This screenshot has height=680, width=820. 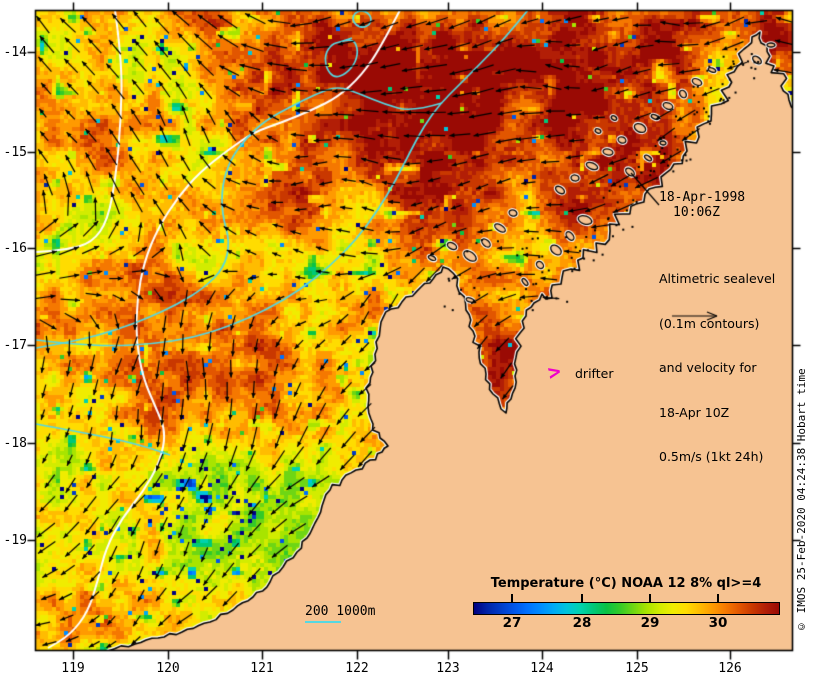 What do you see at coordinates (626, 583) in the screenshot?
I see `colorbar-title: Temperature (°C) NOAA 12 8% ql>=4` at bounding box center [626, 583].